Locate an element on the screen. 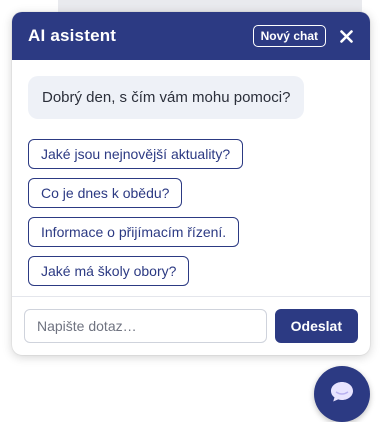 Image resolution: width=383 pixels, height=422 pixels. question-input is located at coordinates (145, 326).